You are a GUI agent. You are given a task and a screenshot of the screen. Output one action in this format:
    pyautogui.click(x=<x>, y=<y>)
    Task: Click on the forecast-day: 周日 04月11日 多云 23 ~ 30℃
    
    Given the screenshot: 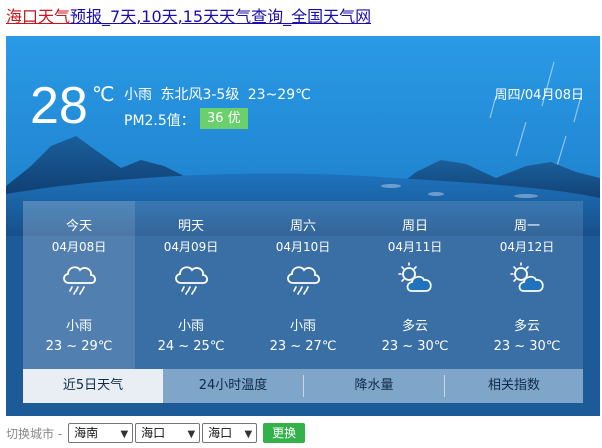 What is the action you would take?
    pyautogui.click(x=415, y=285)
    